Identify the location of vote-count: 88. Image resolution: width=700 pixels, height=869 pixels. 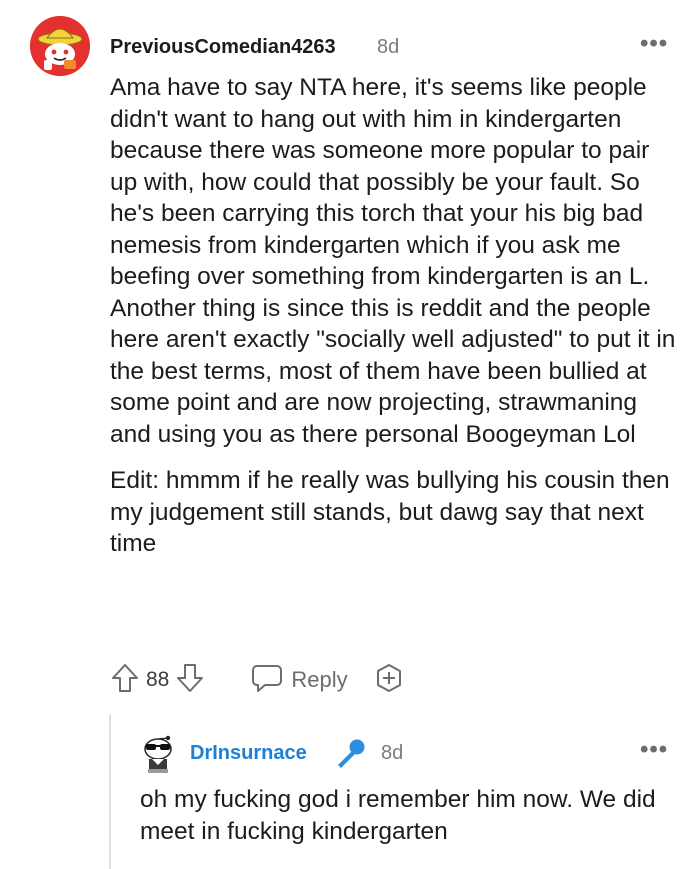
(158, 679).